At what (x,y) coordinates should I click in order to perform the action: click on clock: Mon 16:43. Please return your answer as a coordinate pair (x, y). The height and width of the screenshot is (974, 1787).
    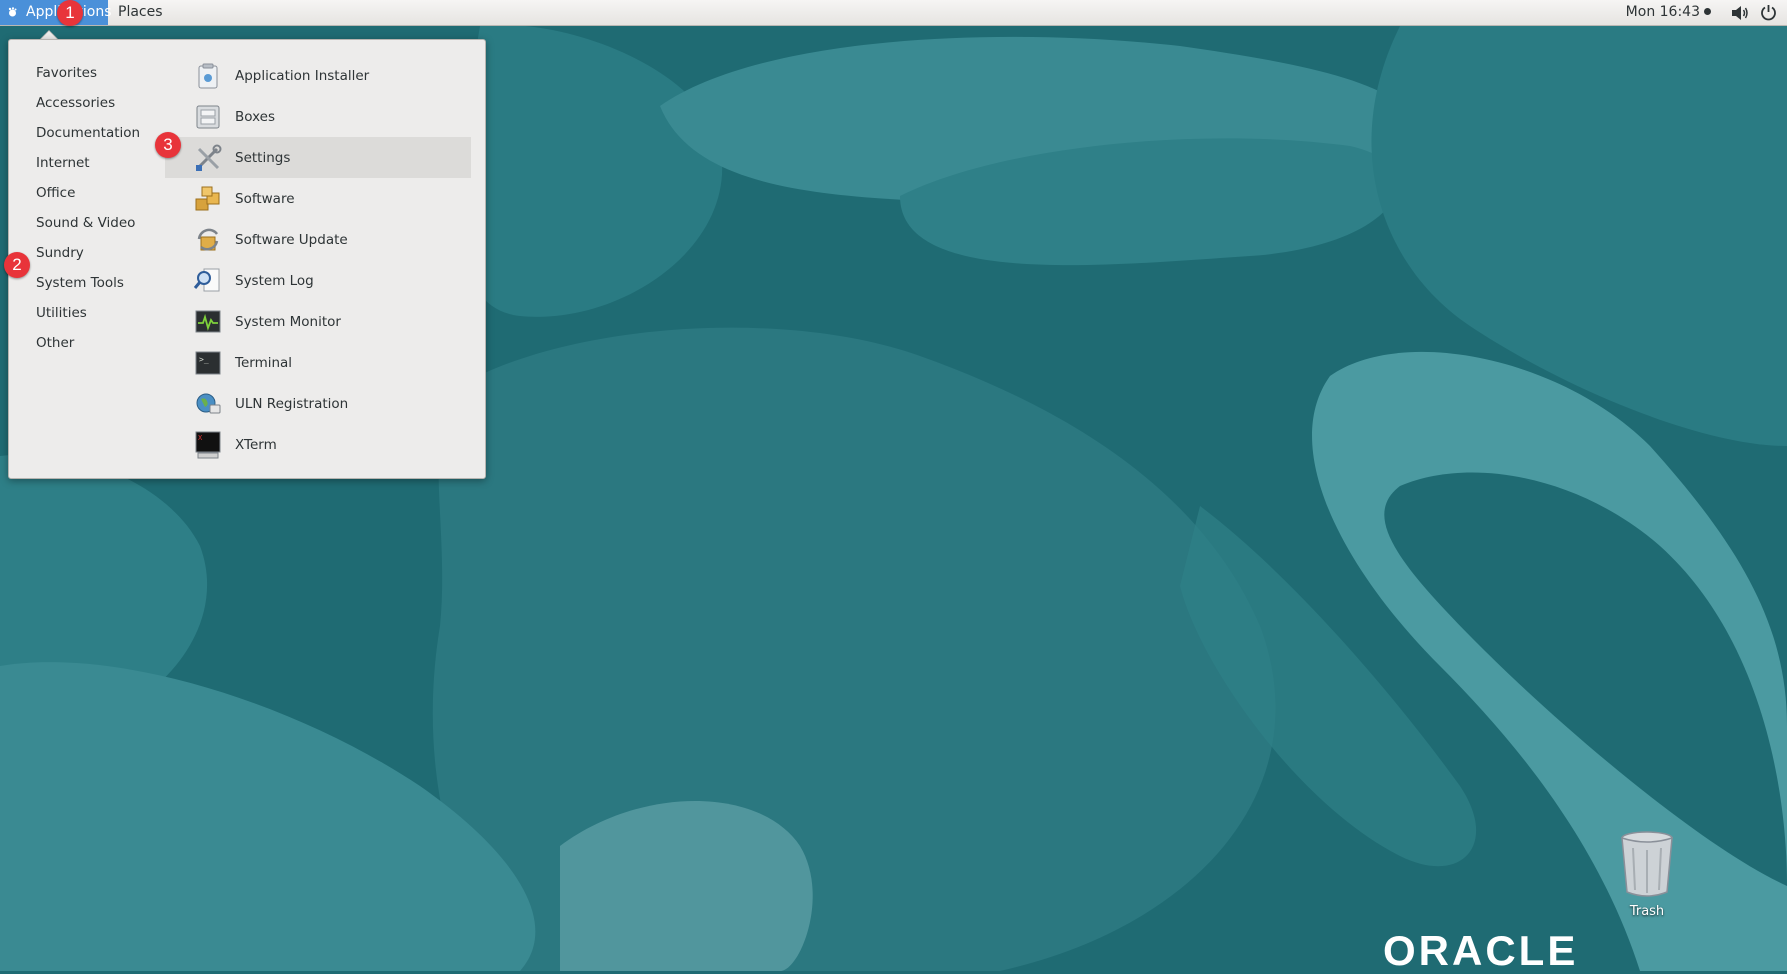
    Looking at the image, I should click on (1668, 12).